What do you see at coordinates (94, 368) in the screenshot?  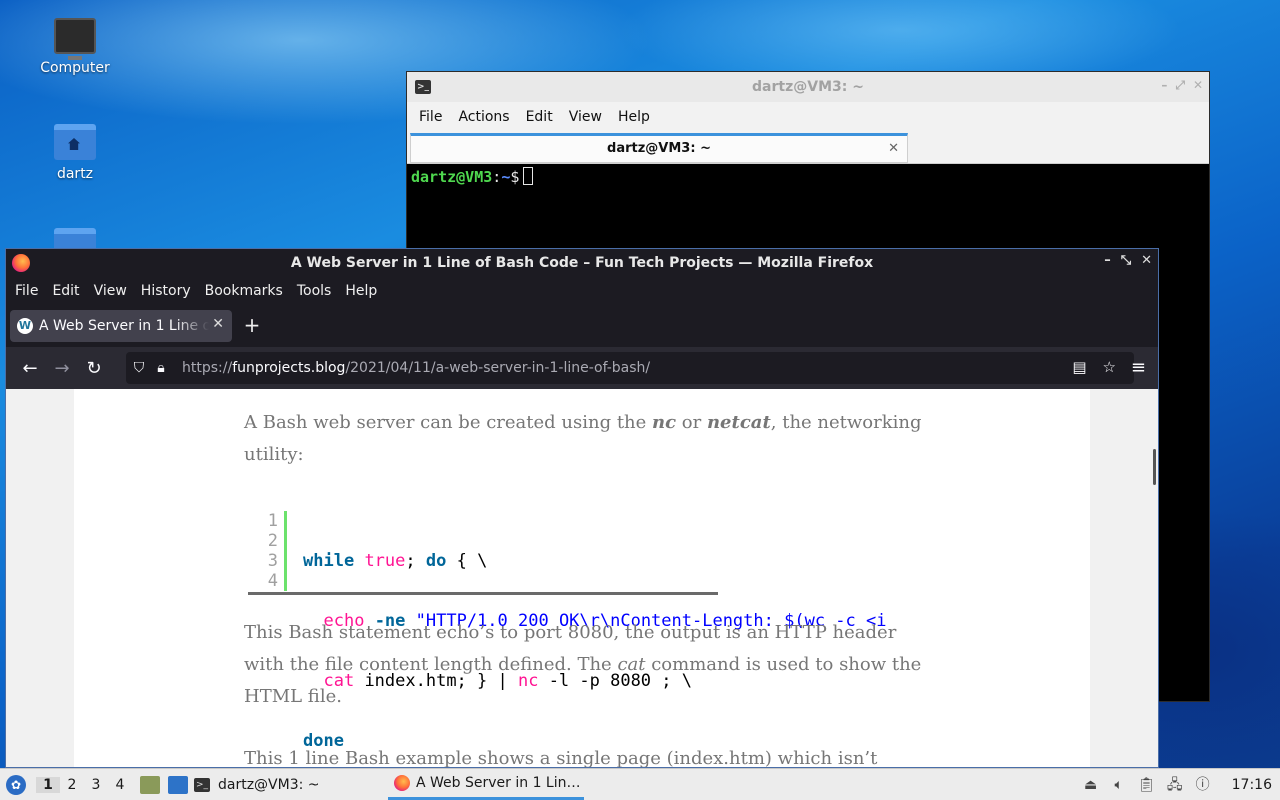 I see `reload-icon: ↻` at bounding box center [94, 368].